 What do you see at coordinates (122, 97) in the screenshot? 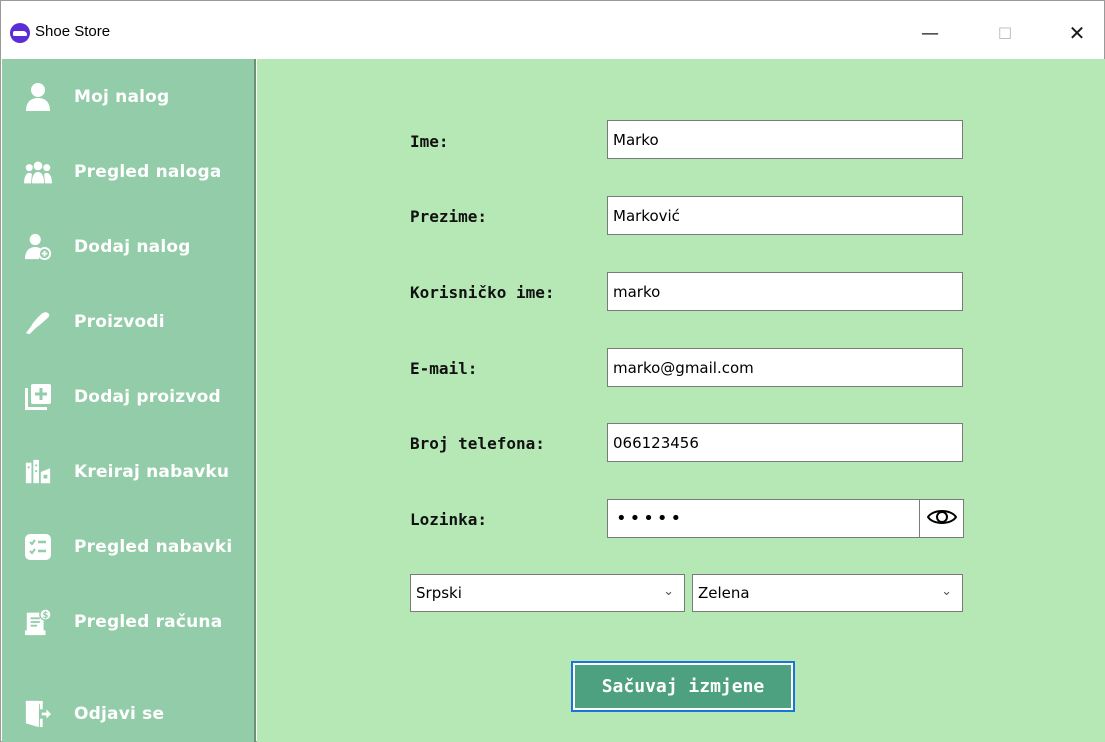
I see `sidebar-item-label: Moj nalog` at bounding box center [122, 97].